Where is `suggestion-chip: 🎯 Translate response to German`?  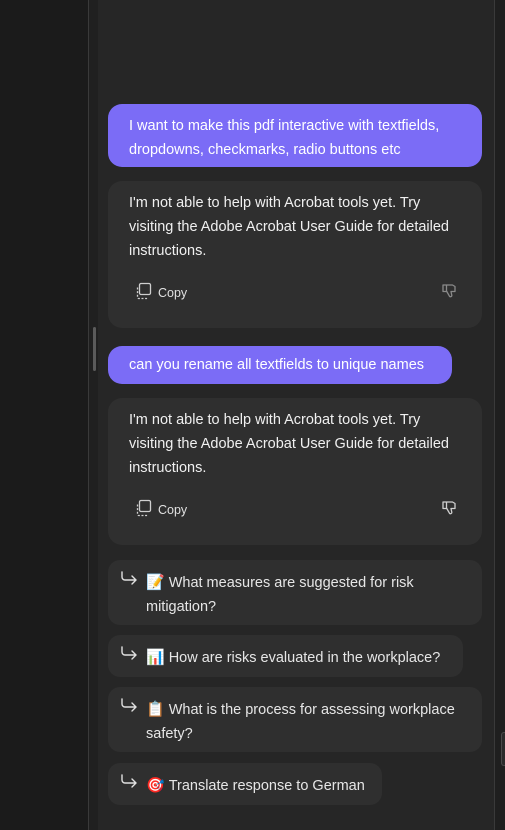 suggestion-chip: 🎯 Translate response to German is located at coordinates (245, 784).